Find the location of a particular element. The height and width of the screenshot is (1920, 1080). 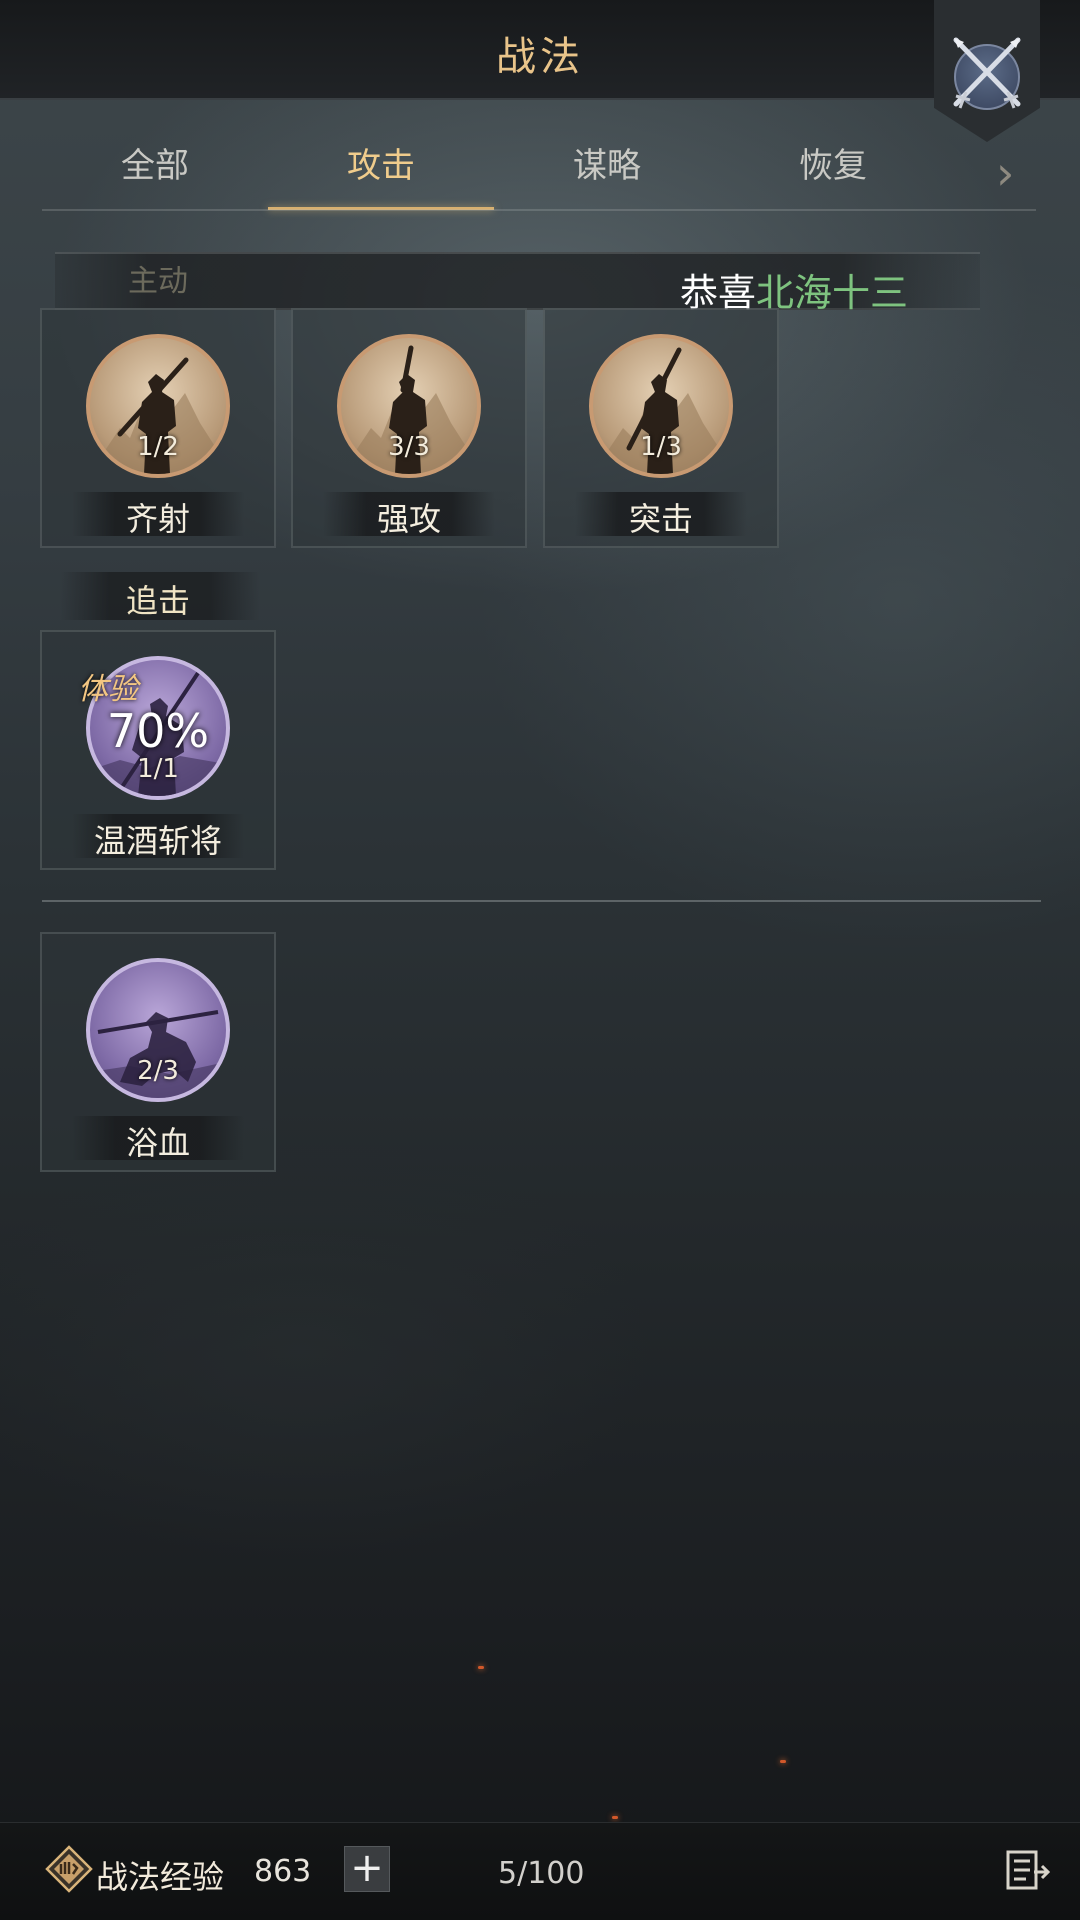

skill-count: 1/1 is located at coordinates (158, 769).